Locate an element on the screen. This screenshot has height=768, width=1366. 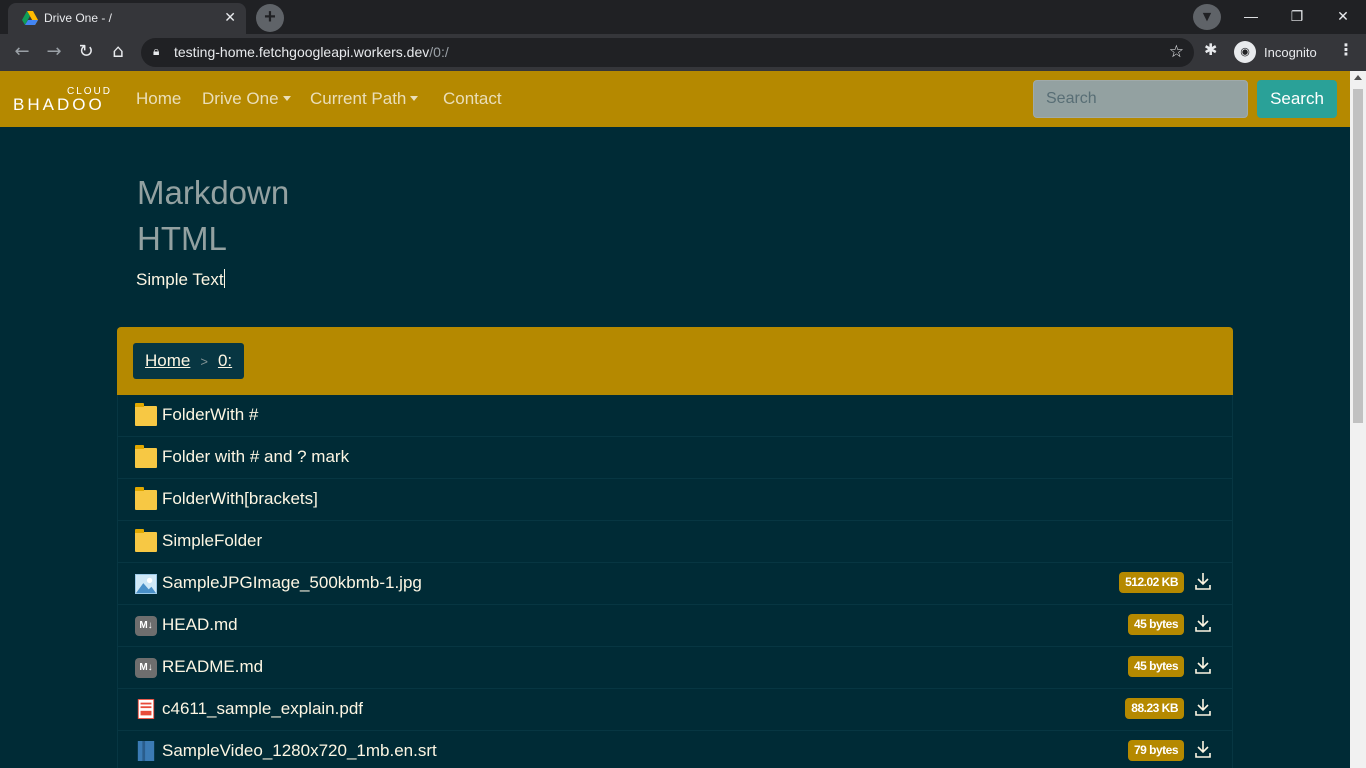
file-name: HEAD.md is located at coordinates (200, 625).